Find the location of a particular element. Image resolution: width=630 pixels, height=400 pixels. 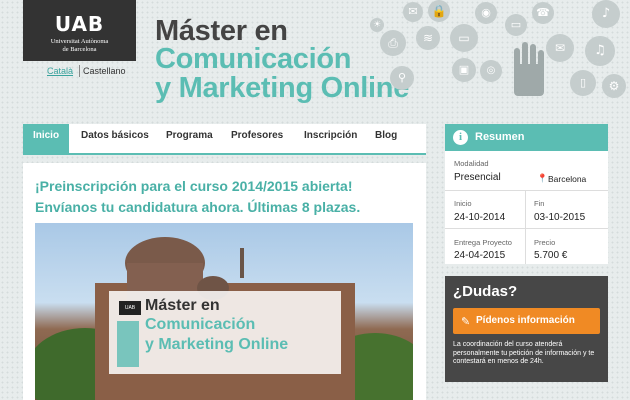

gear-icon: ⚙ is located at coordinates (614, 86).